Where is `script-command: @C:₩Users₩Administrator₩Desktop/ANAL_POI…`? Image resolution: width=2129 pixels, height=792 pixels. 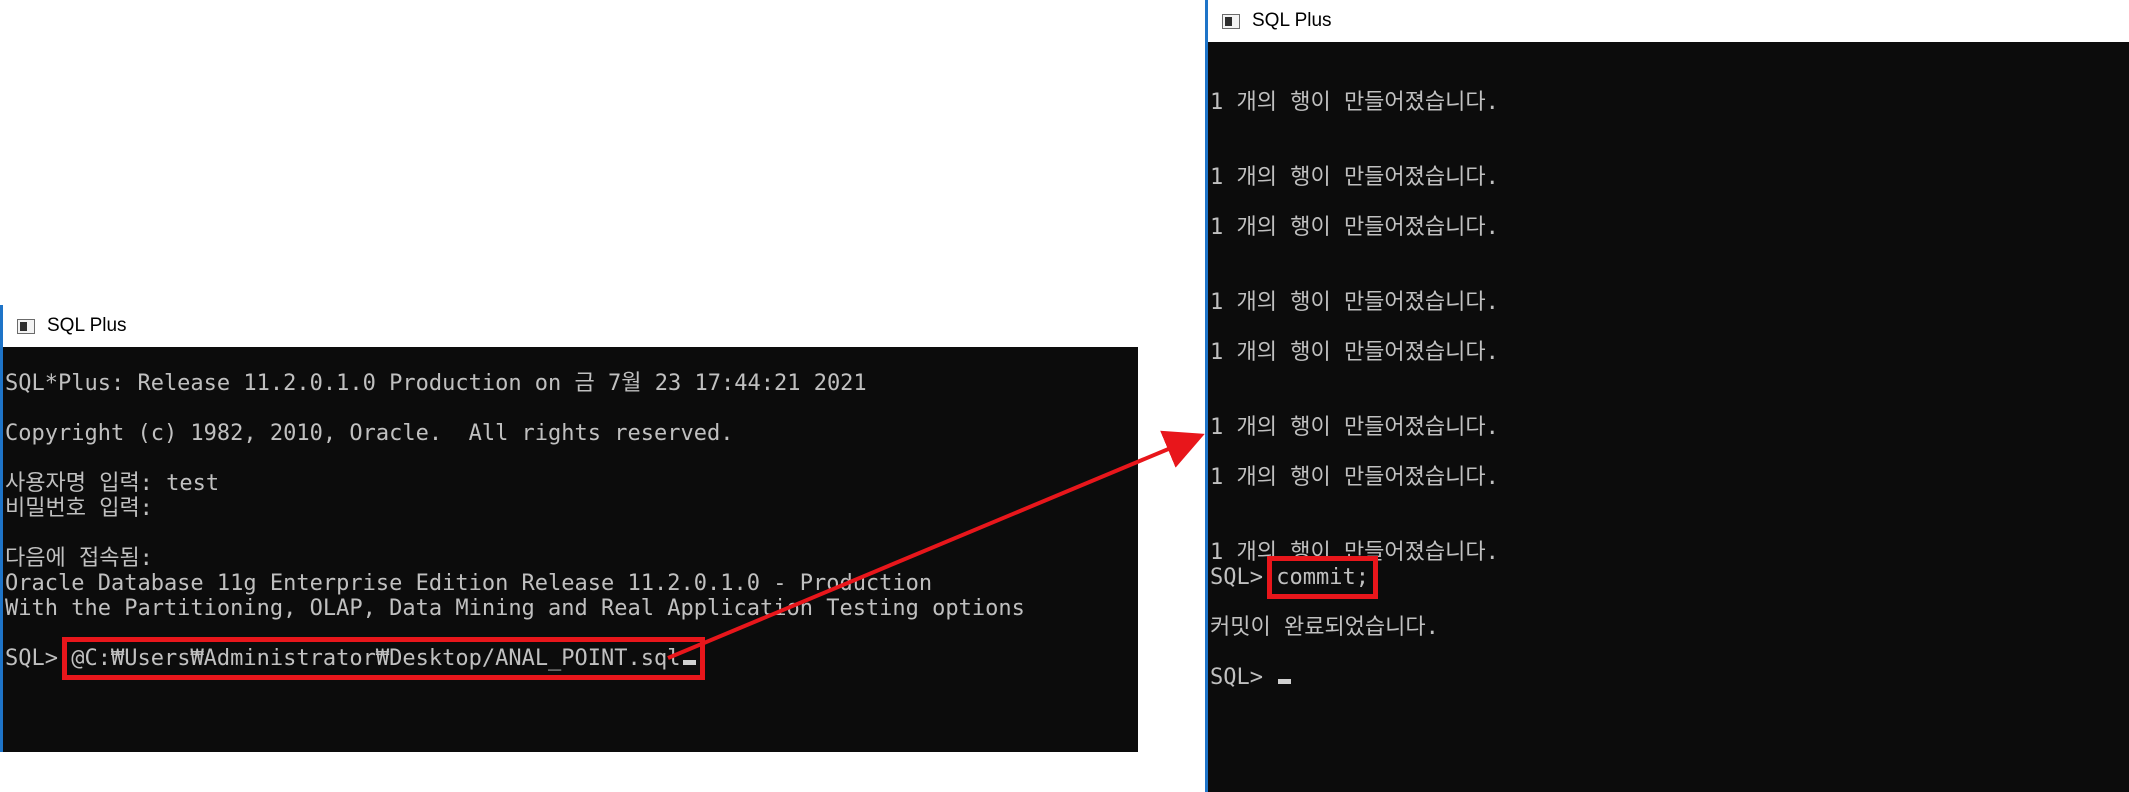 script-command: @C:₩Users₩Administrator₩Desktop/ANAL_POI… is located at coordinates (376, 658).